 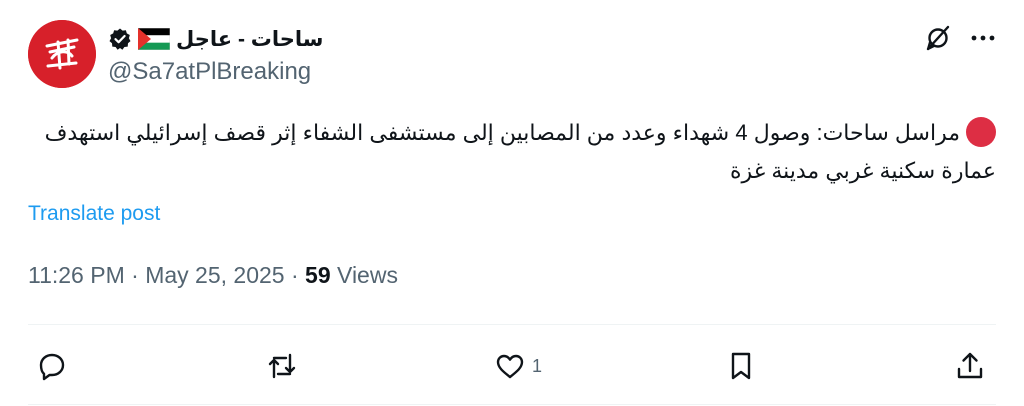 I want to click on like-button: 1, so click(x=518, y=366).